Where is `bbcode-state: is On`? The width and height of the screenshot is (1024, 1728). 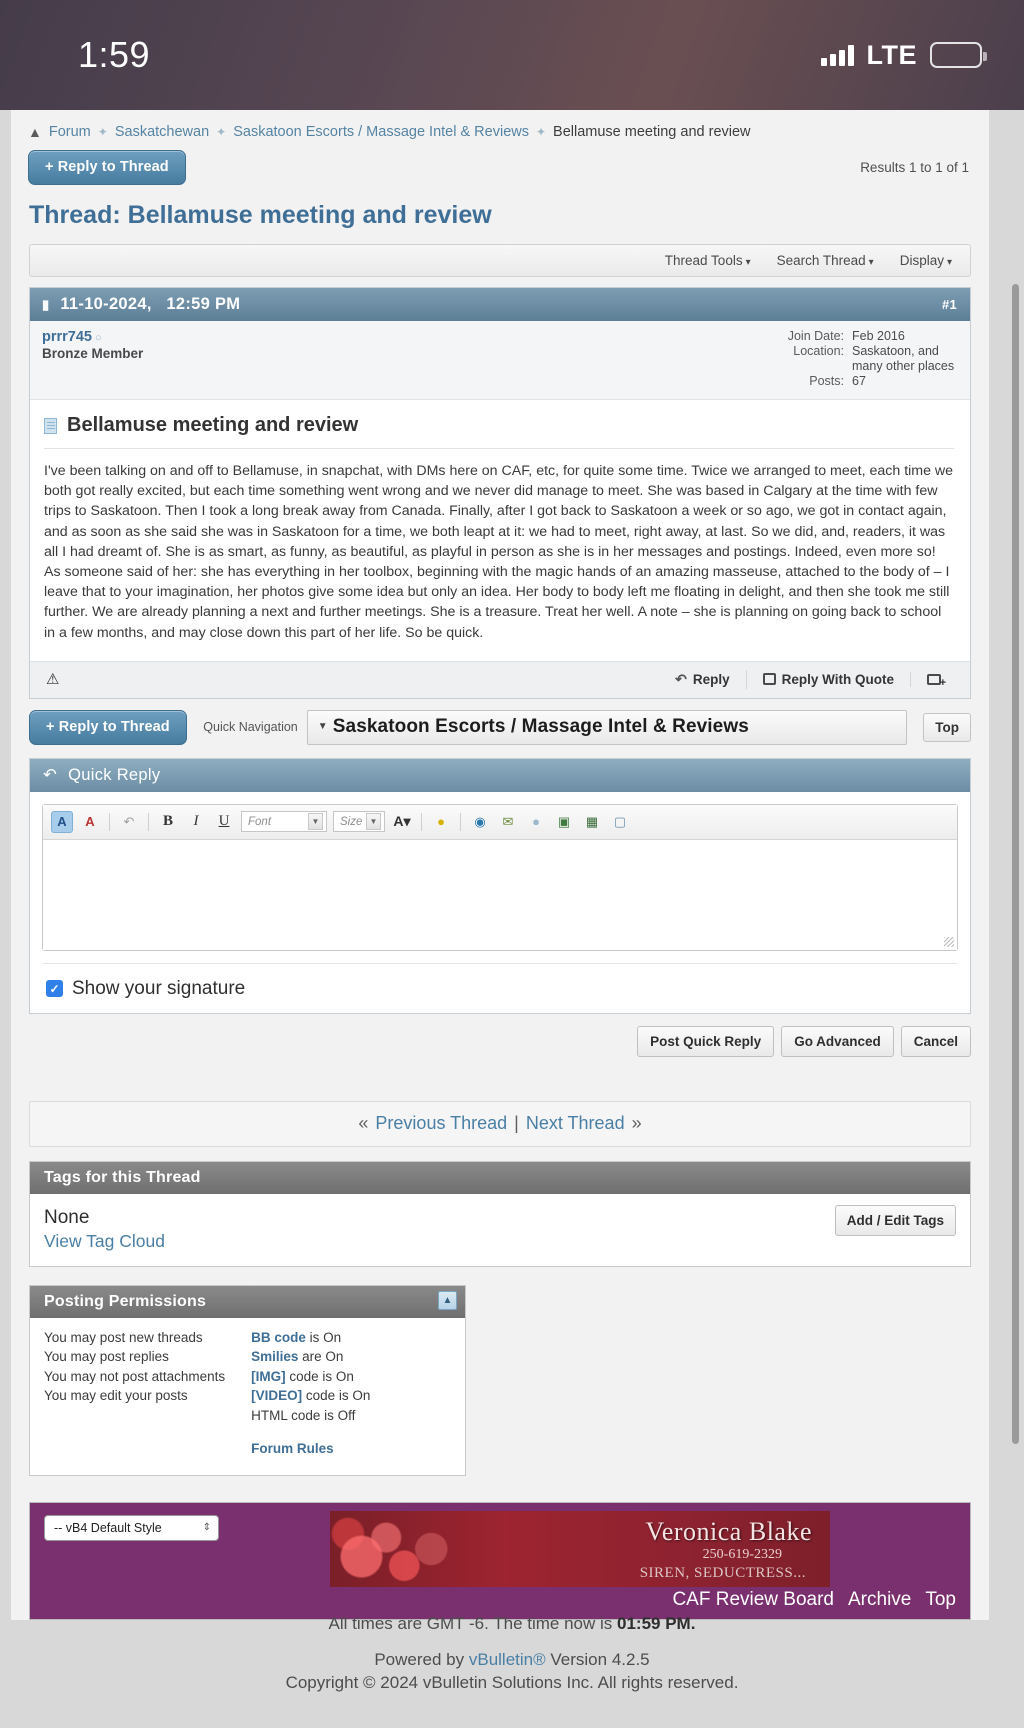 bbcode-state: is On is located at coordinates (323, 1337).